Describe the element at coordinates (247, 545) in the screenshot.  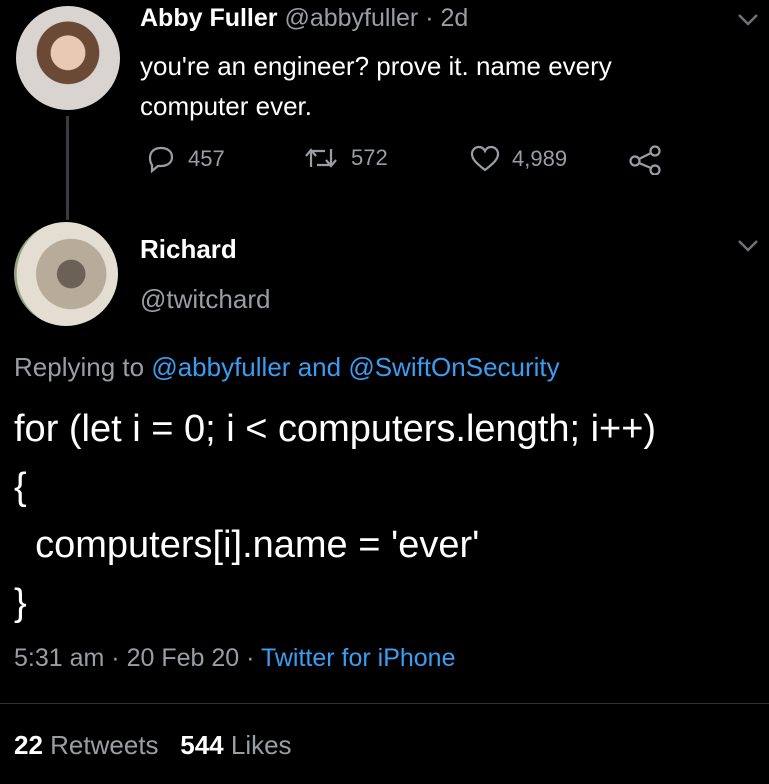
I see `code-line: computers[i].name = 'ever'` at that location.